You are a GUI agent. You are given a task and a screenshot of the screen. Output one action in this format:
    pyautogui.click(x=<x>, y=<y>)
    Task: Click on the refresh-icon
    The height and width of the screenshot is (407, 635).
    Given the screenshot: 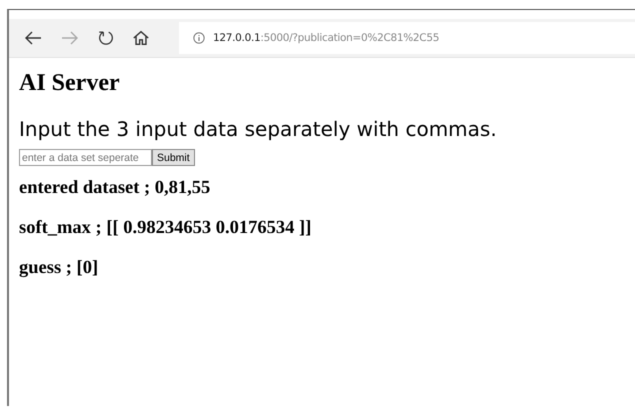 What is the action you would take?
    pyautogui.click(x=106, y=38)
    